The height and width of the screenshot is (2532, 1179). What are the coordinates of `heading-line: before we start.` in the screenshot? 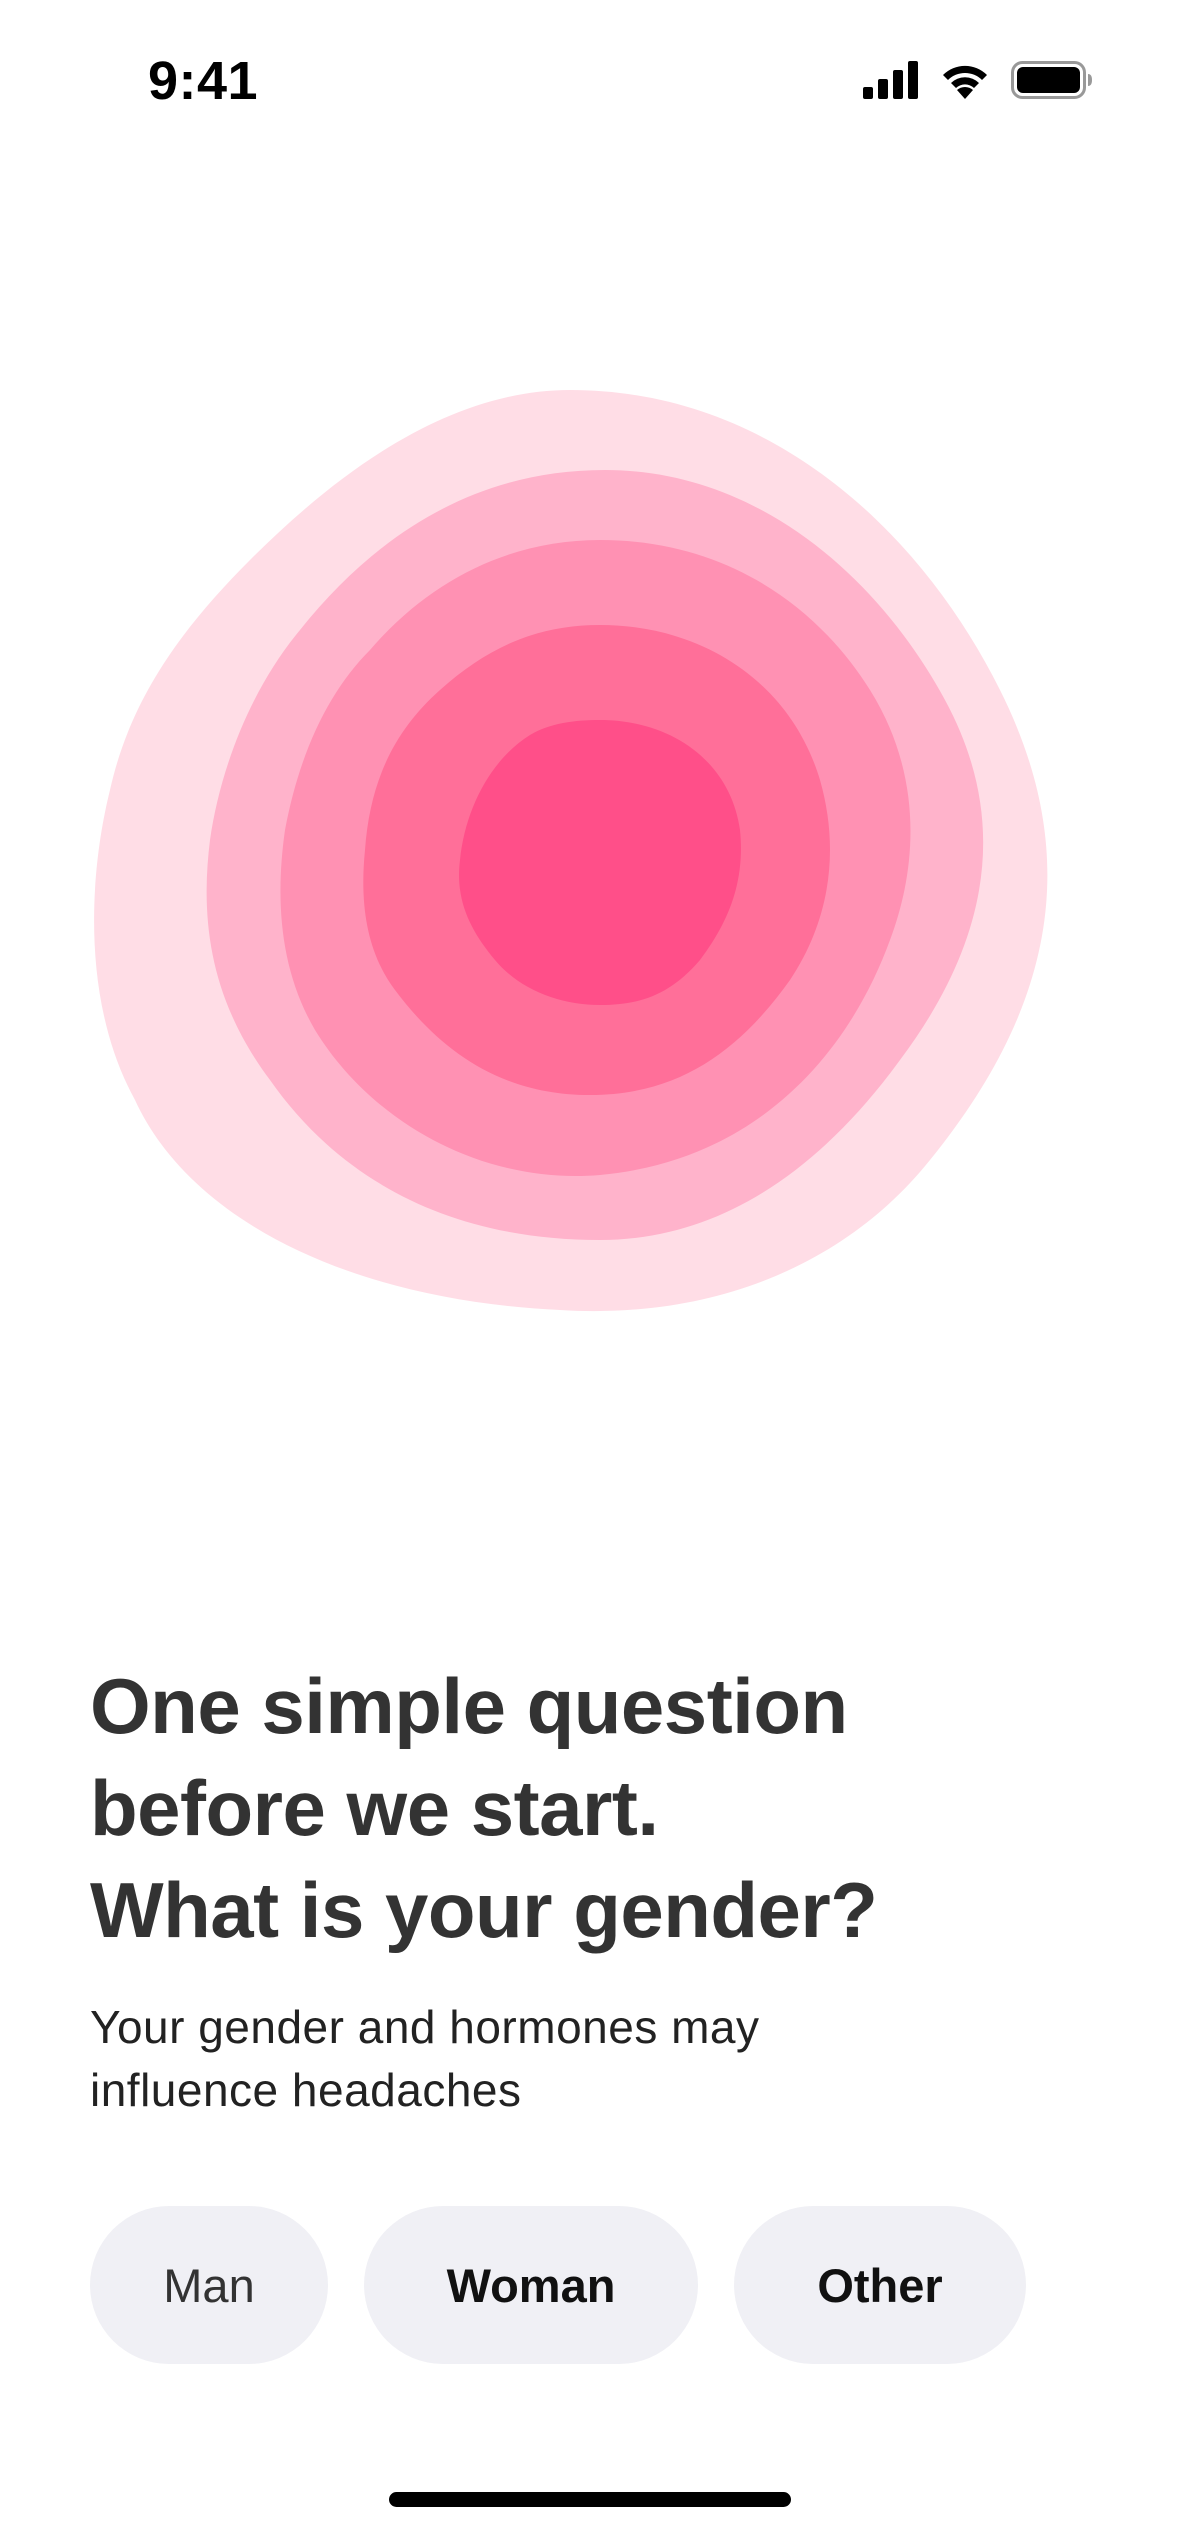 It's located at (374, 1808).